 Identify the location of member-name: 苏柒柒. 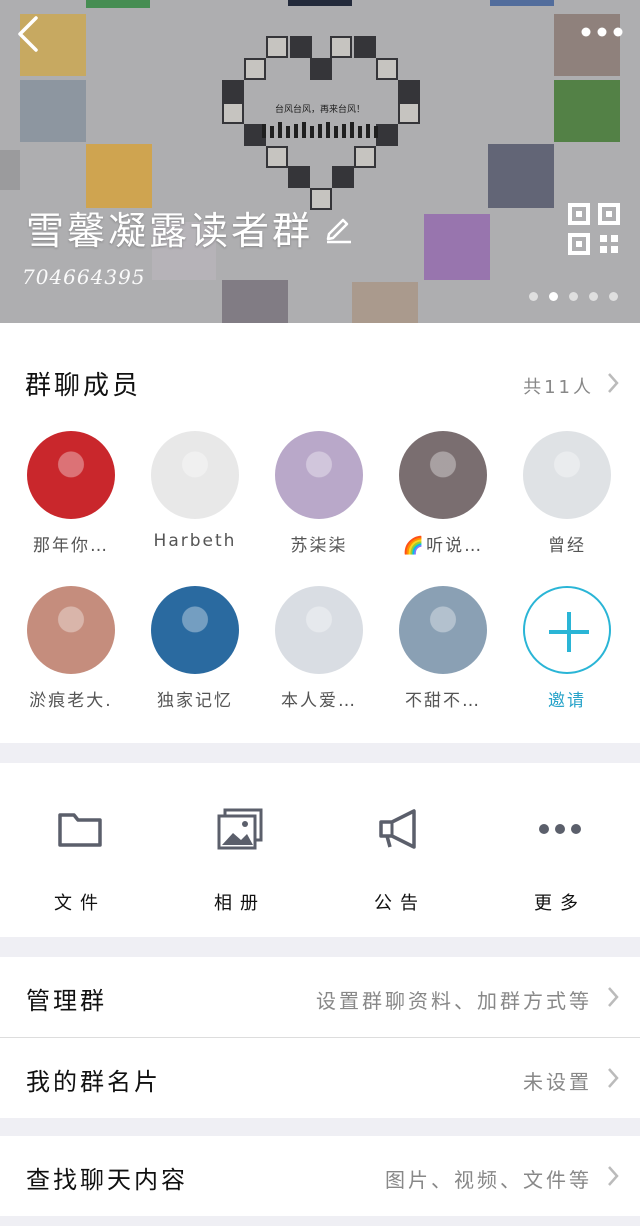
(319, 546).